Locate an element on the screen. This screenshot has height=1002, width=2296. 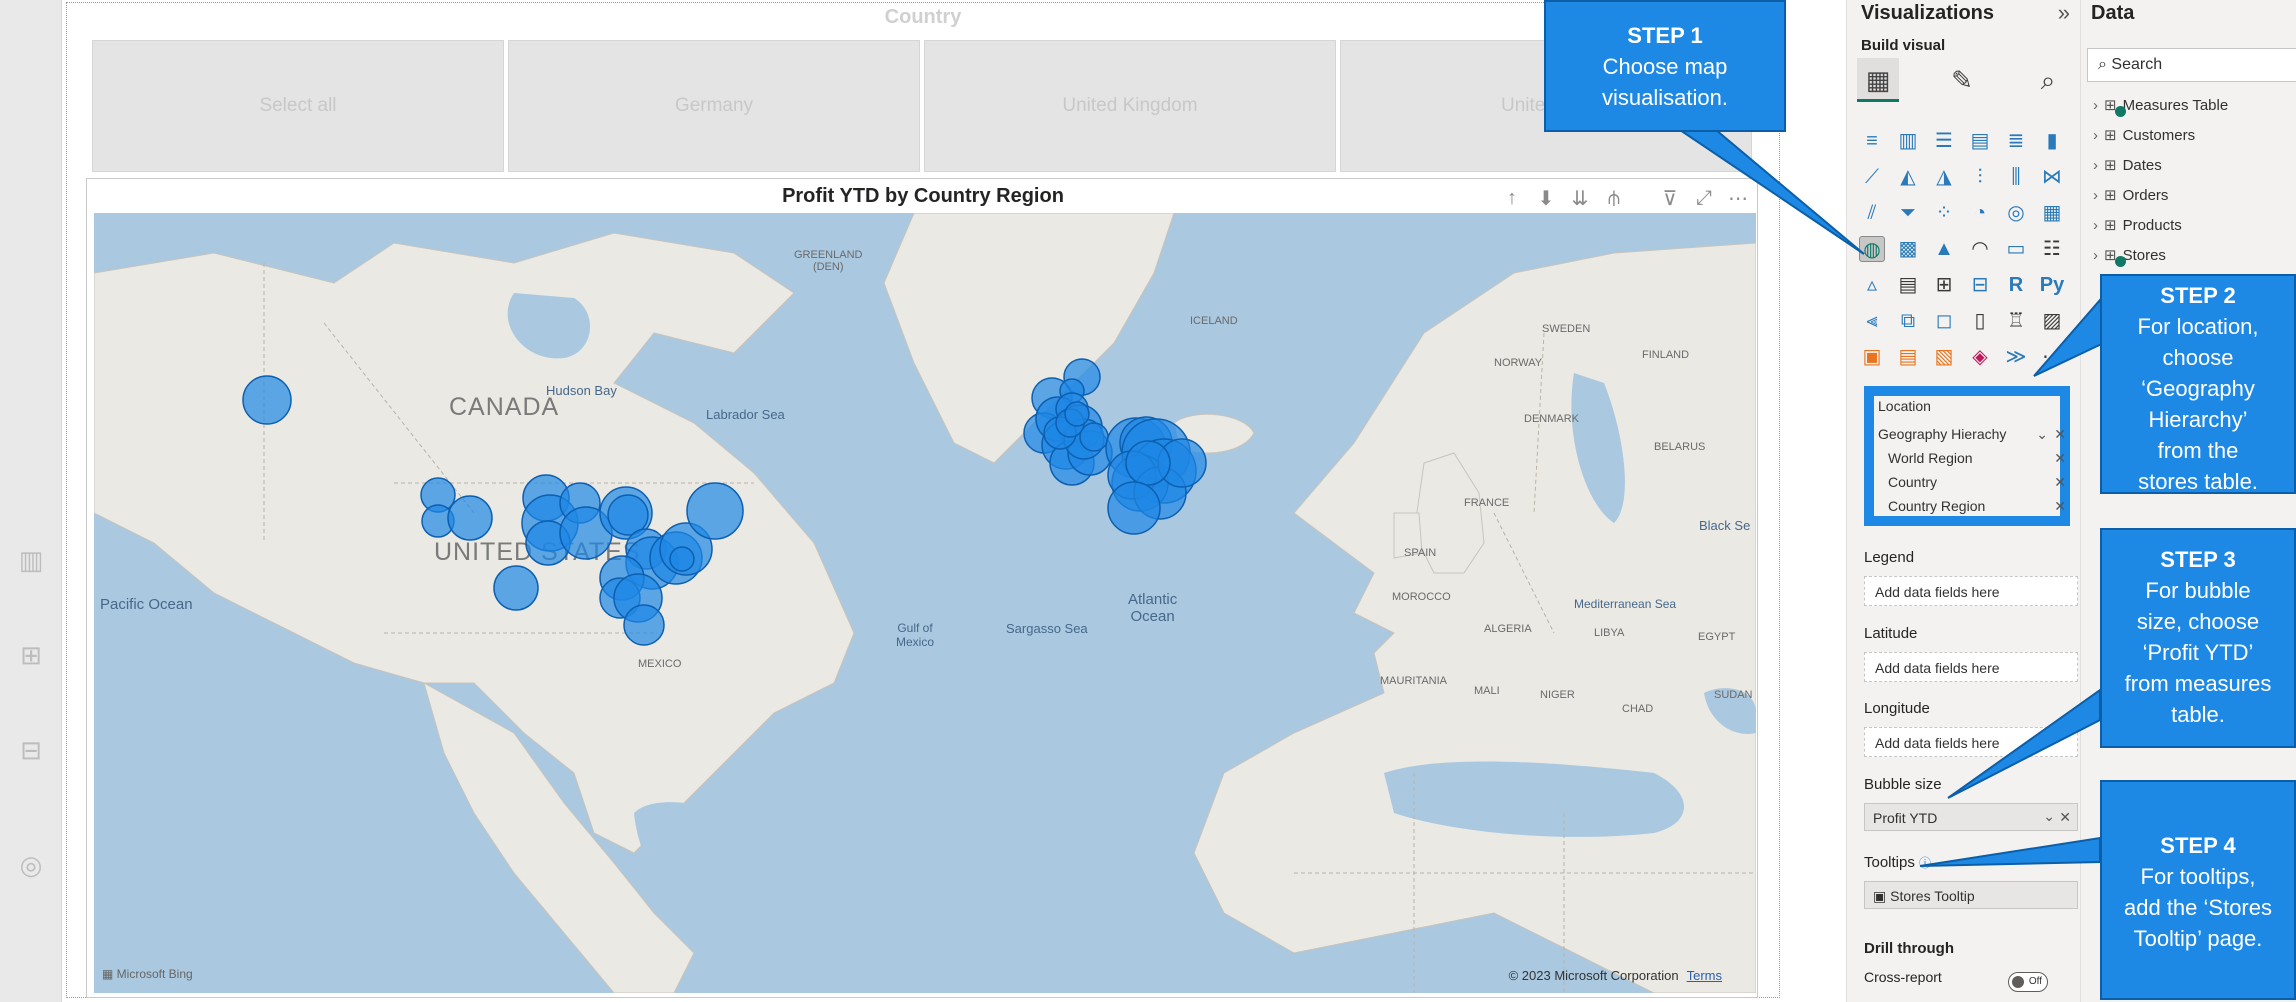
table-dates: › ⊞ Dates is located at coordinates (2127, 165).